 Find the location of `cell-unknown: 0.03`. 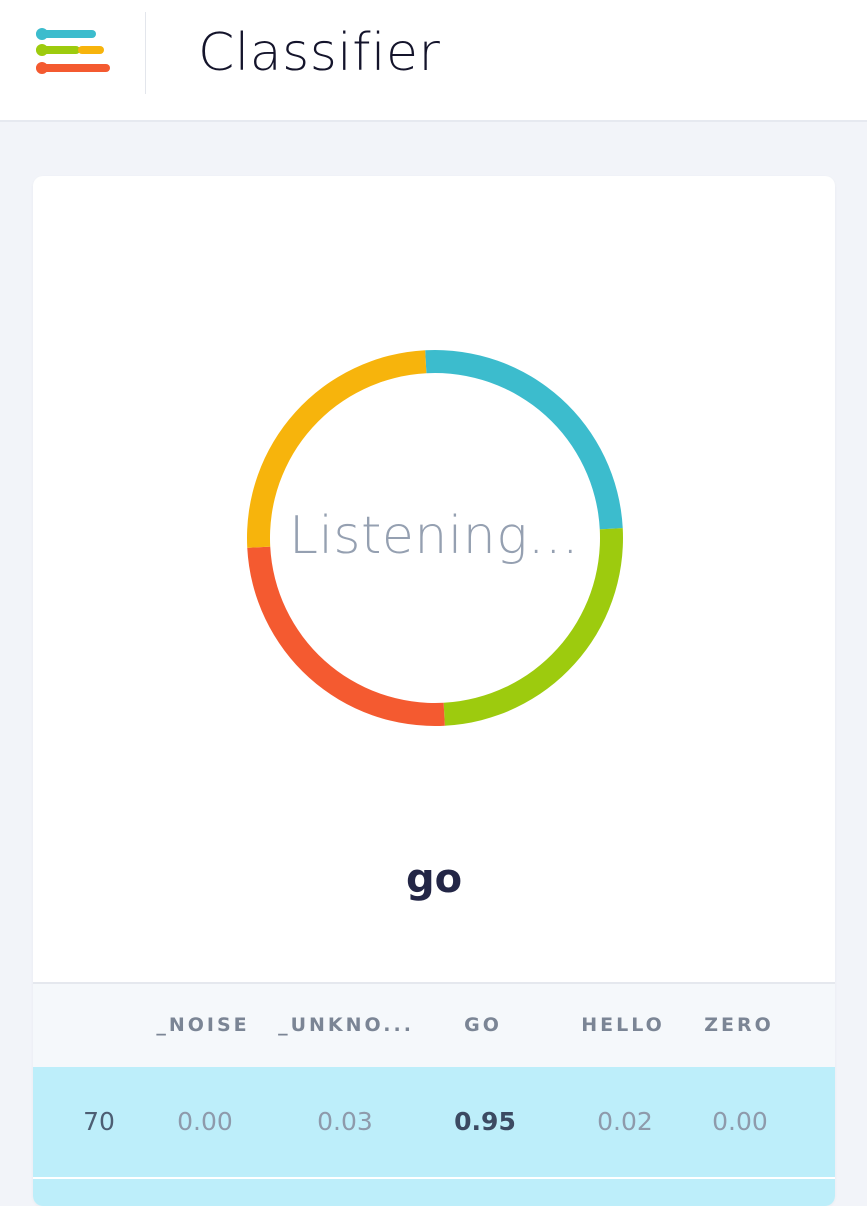

cell-unknown: 0.03 is located at coordinates (345, 1121).